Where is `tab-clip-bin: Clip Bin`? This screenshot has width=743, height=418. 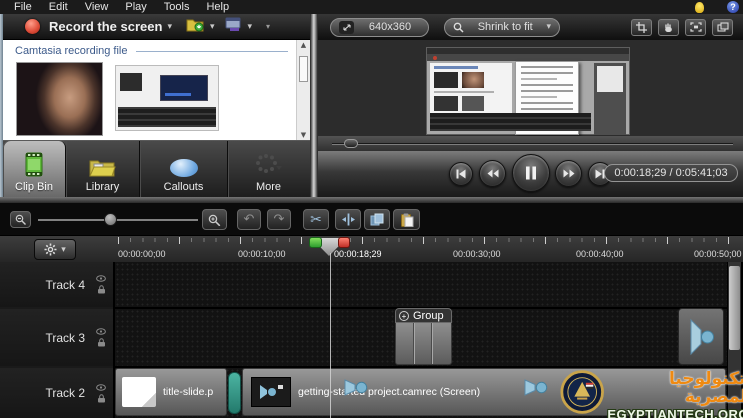
tab-clip-bin: Clip Bin is located at coordinates (34, 170).